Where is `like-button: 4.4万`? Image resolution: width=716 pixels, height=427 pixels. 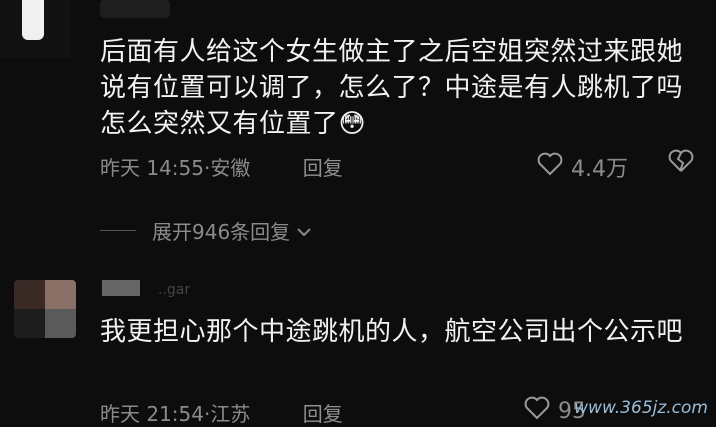 like-button: 4.4万 is located at coordinates (582, 167).